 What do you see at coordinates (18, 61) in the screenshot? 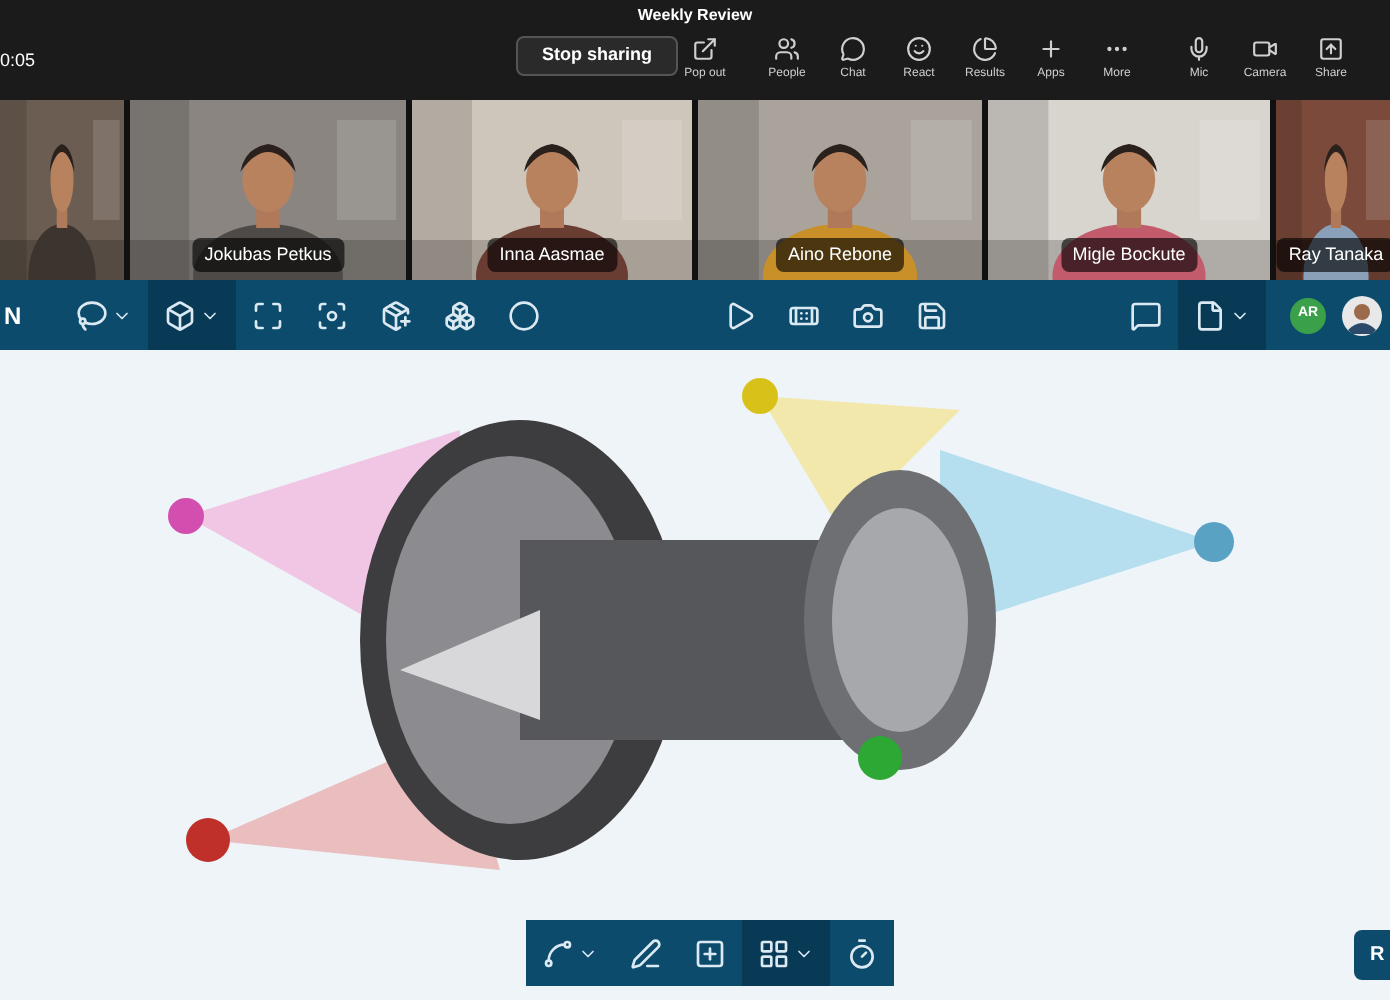
I see `meeting-timer: 0:05` at bounding box center [18, 61].